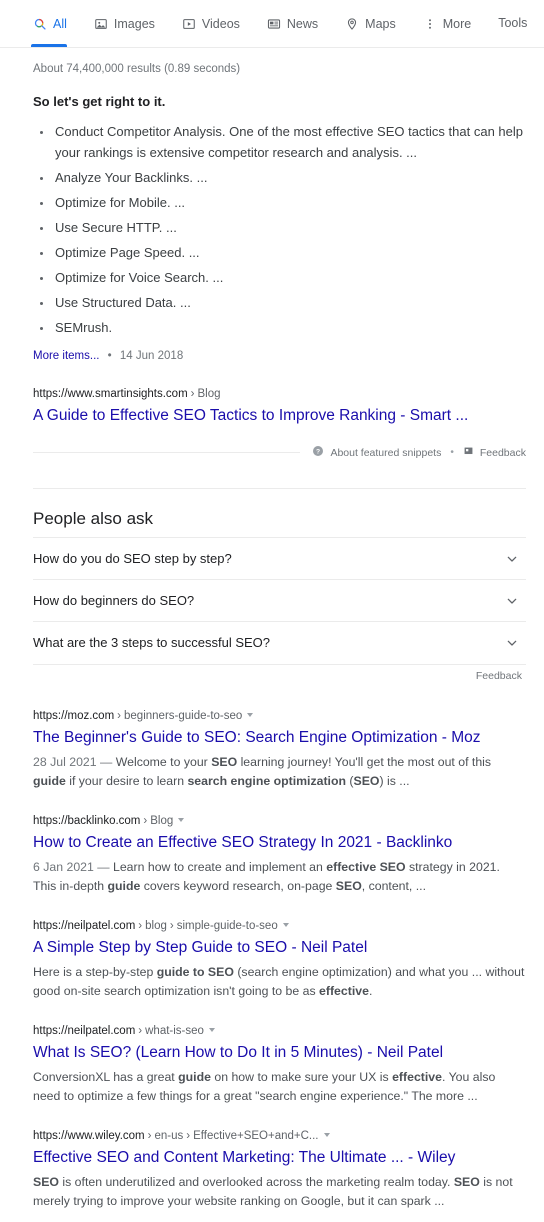  What do you see at coordinates (264, 23) in the screenshot?
I see `nav-tabs: All Images Videos News Maps More` at bounding box center [264, 23].